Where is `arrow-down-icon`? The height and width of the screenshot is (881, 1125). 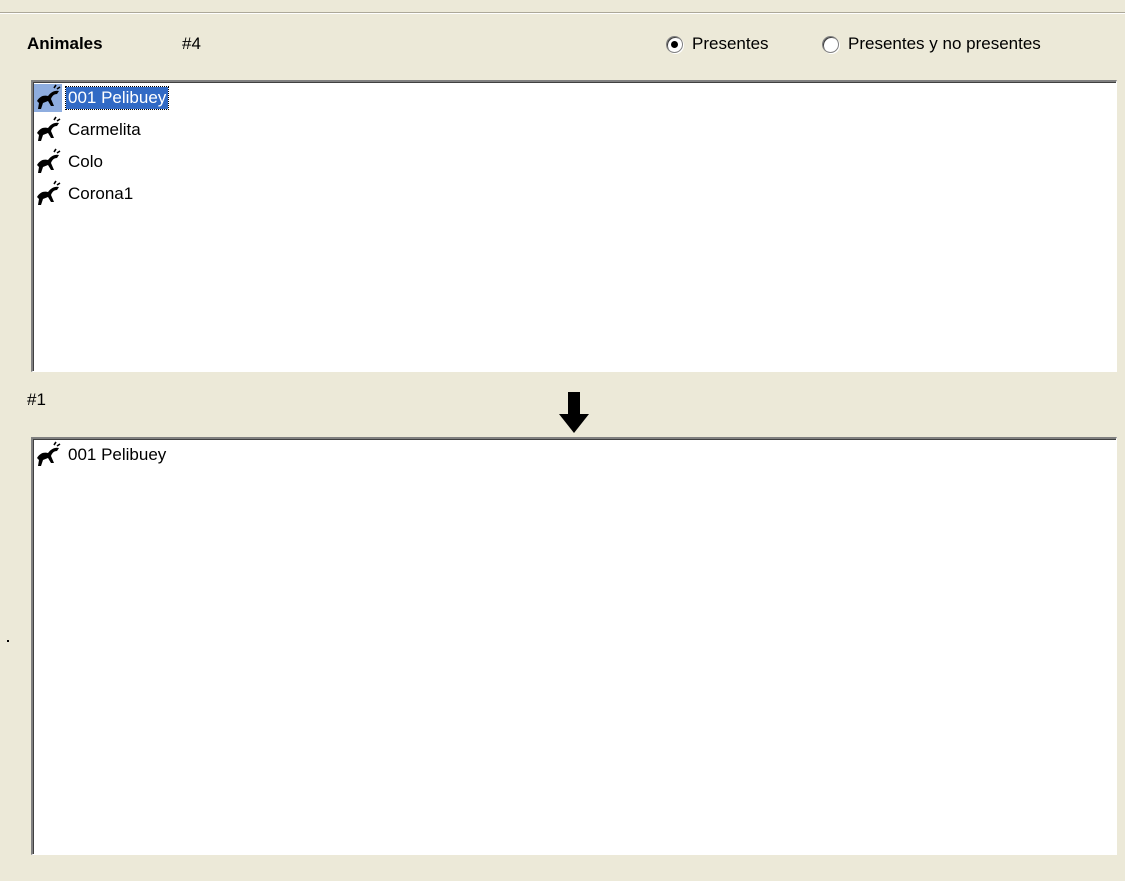
arrow-down-icon is located at coordinates (574, 413).